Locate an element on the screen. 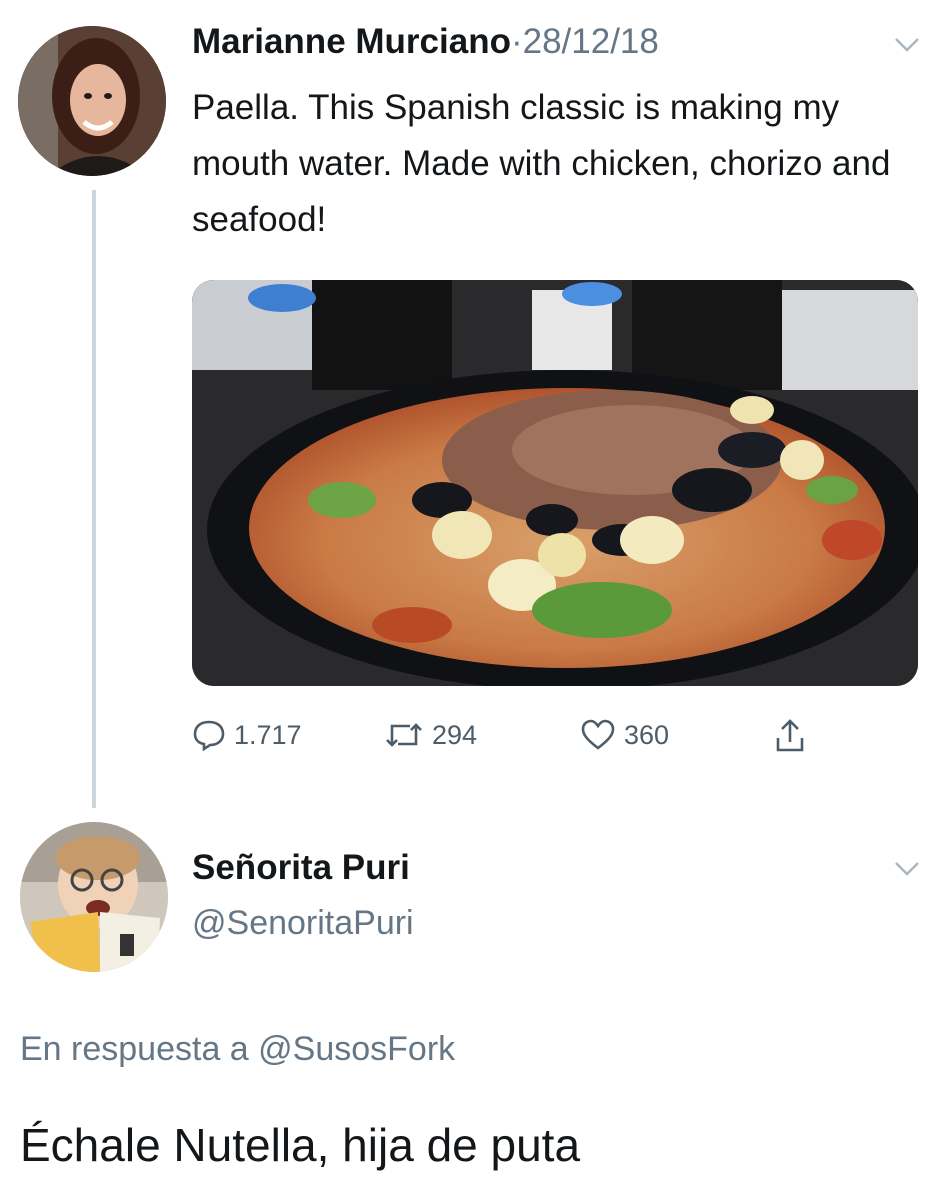 The image size is (946, 1200). reply-action: 1.717 is located at coordinates (247, 735).